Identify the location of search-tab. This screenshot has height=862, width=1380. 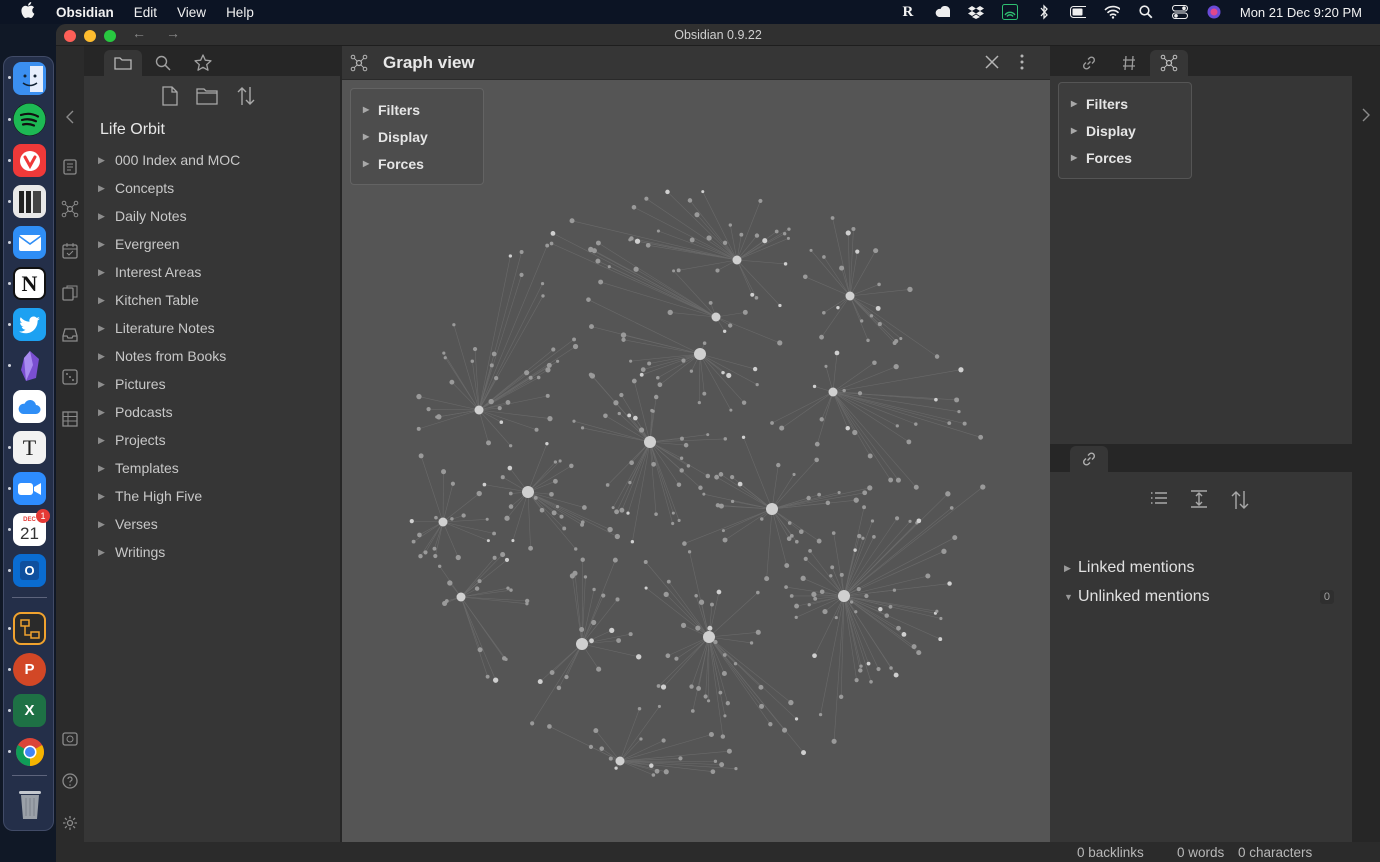
(163, 63).